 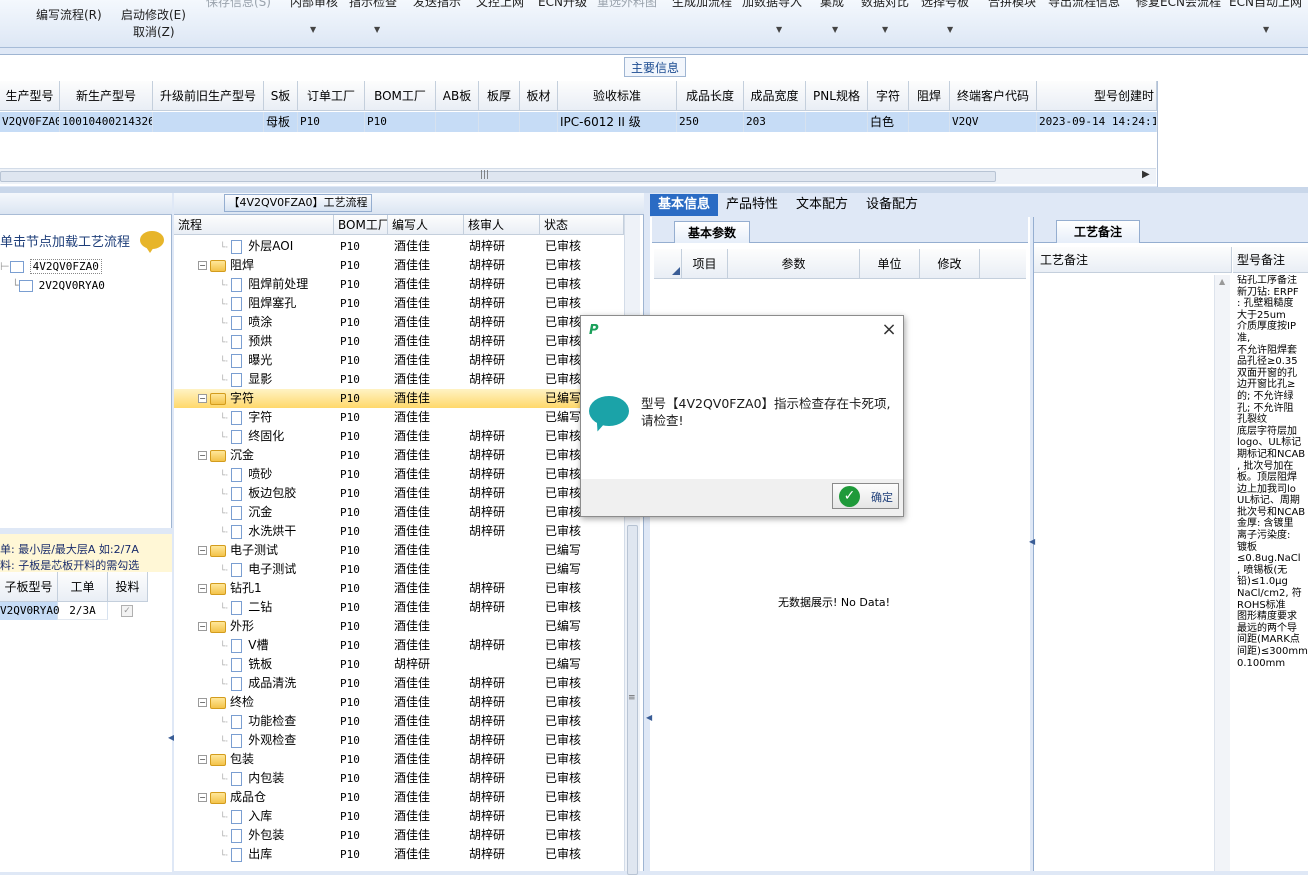 What do you see at coordinates (1084, 5) in the screenshot?
I see `toolbar-btn-13: 导出流程信息` at bounding box center [1084, 5].